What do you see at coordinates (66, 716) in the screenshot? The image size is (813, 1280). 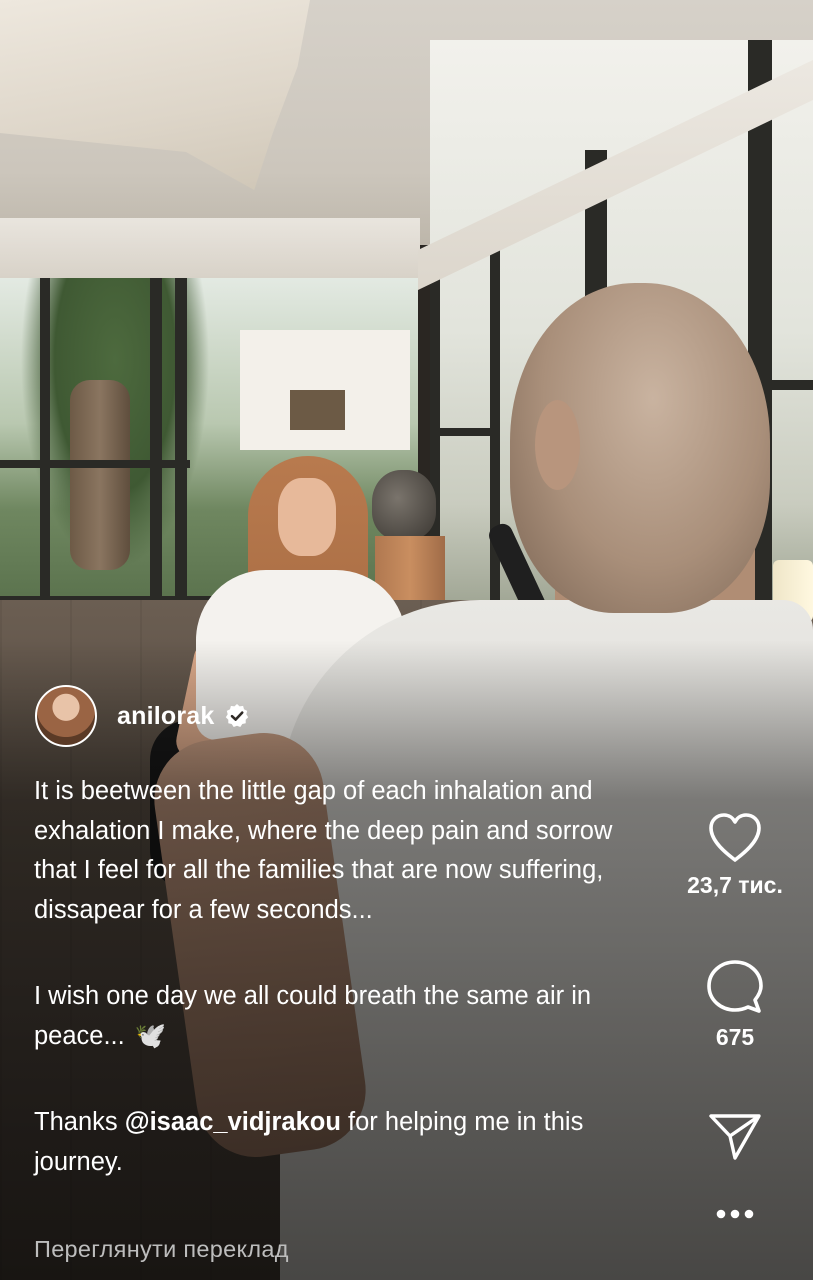 I see `avatar` at bounding box center [66, 716].